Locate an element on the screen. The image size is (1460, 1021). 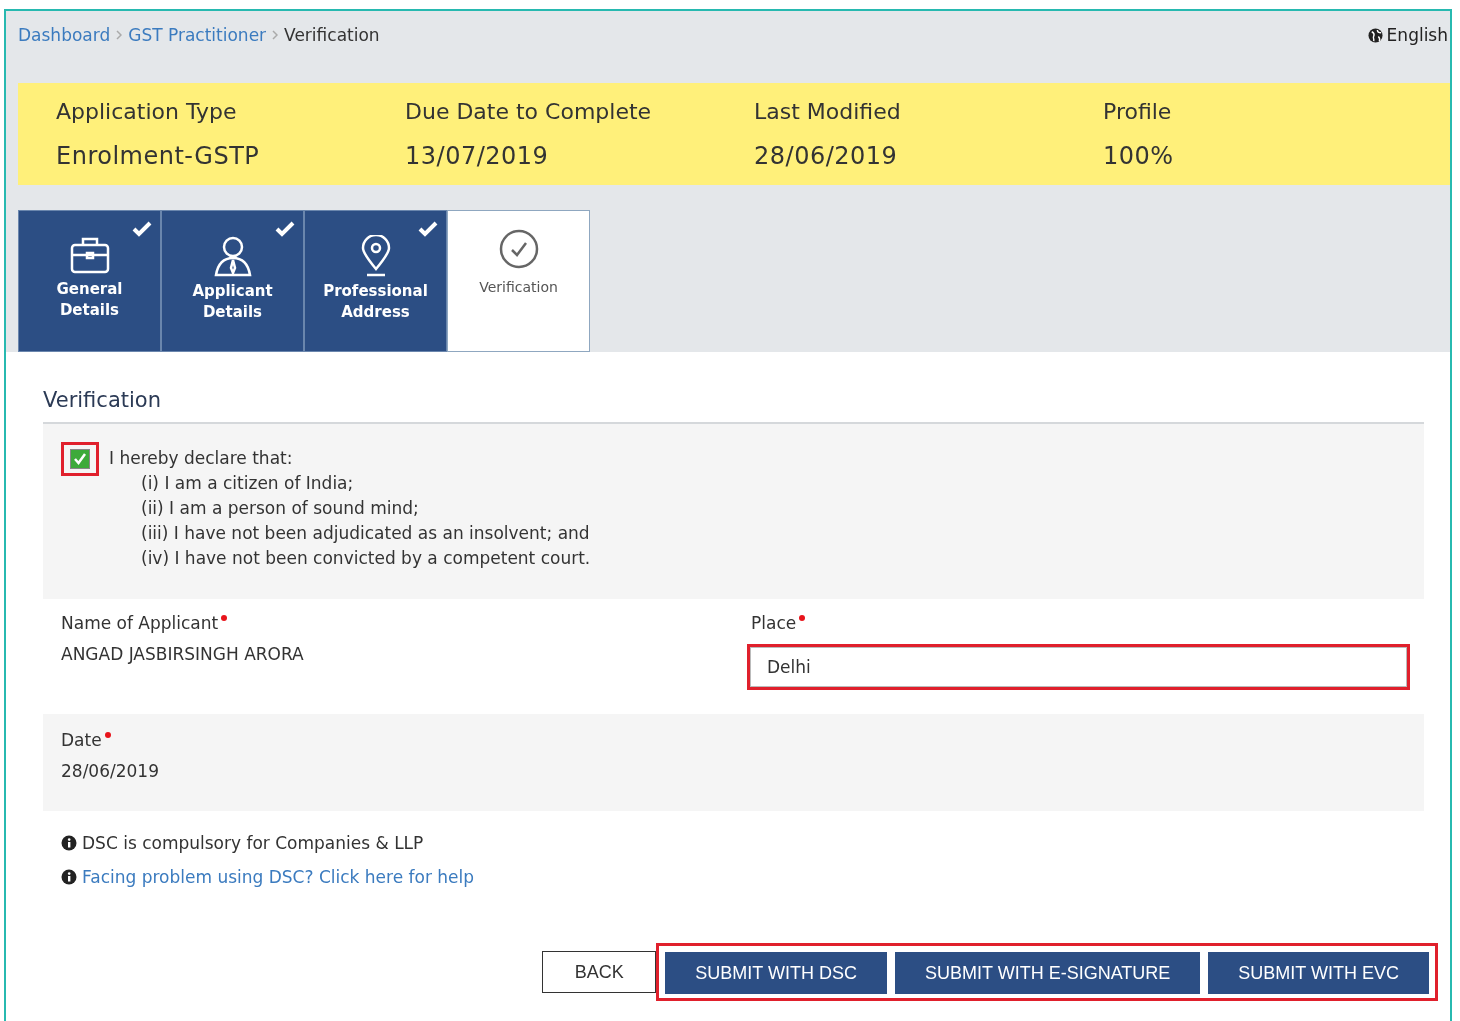
step-tab: General Details is located at coordinates (89, 281).